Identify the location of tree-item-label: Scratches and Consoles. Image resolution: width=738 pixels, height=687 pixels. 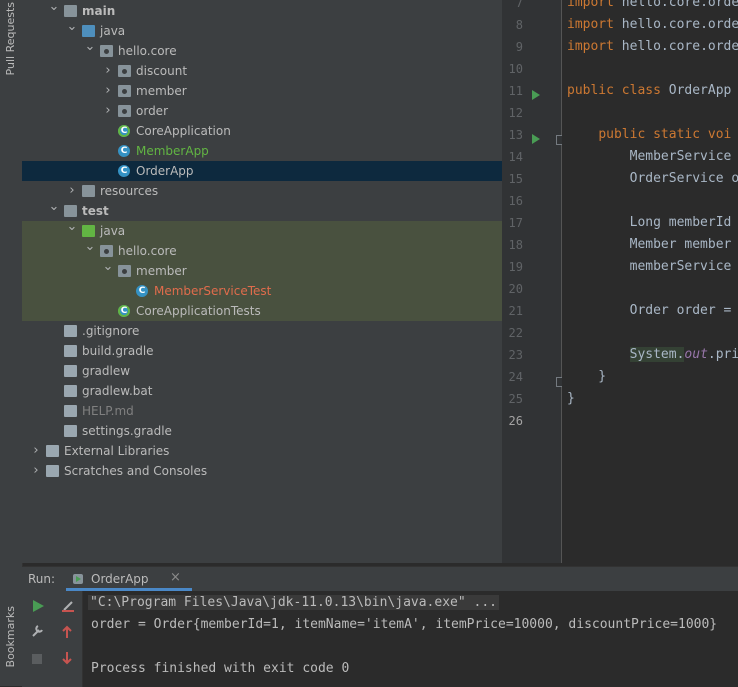
(136, 471).